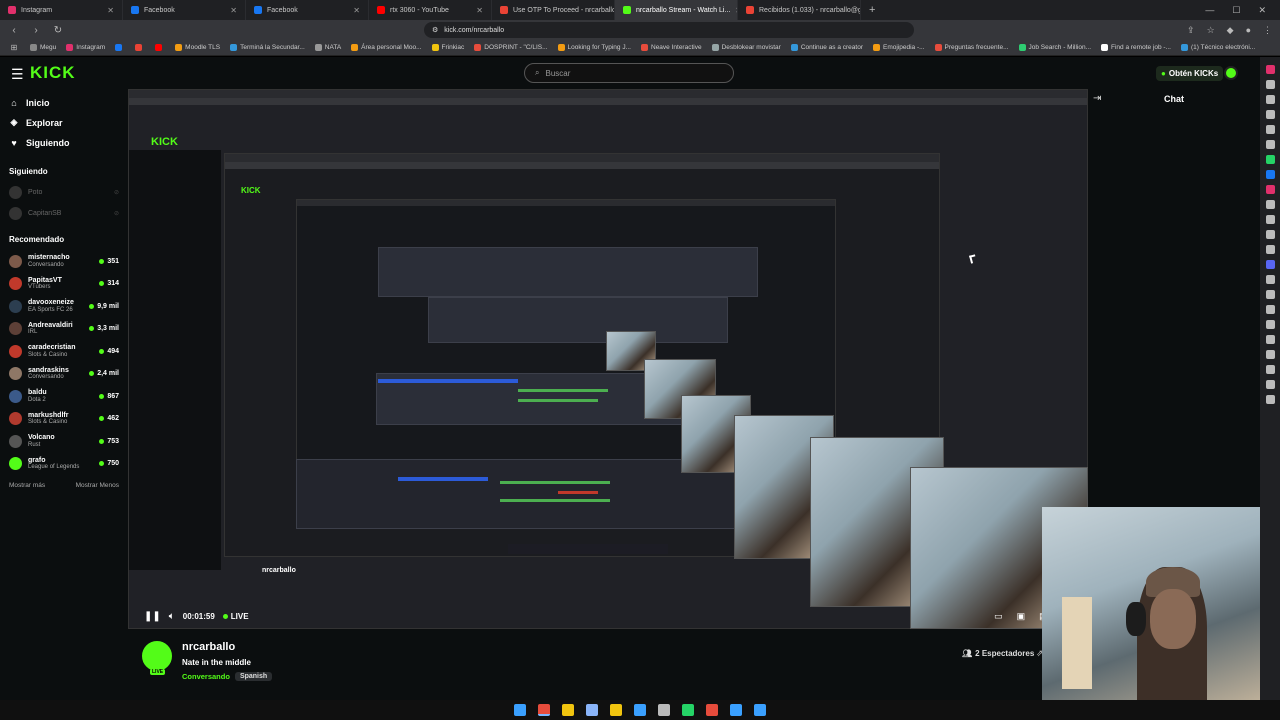 This screenshot has width=1280, height=720. I want to click on theater-mode-icon: ▭, so click(998, 616).